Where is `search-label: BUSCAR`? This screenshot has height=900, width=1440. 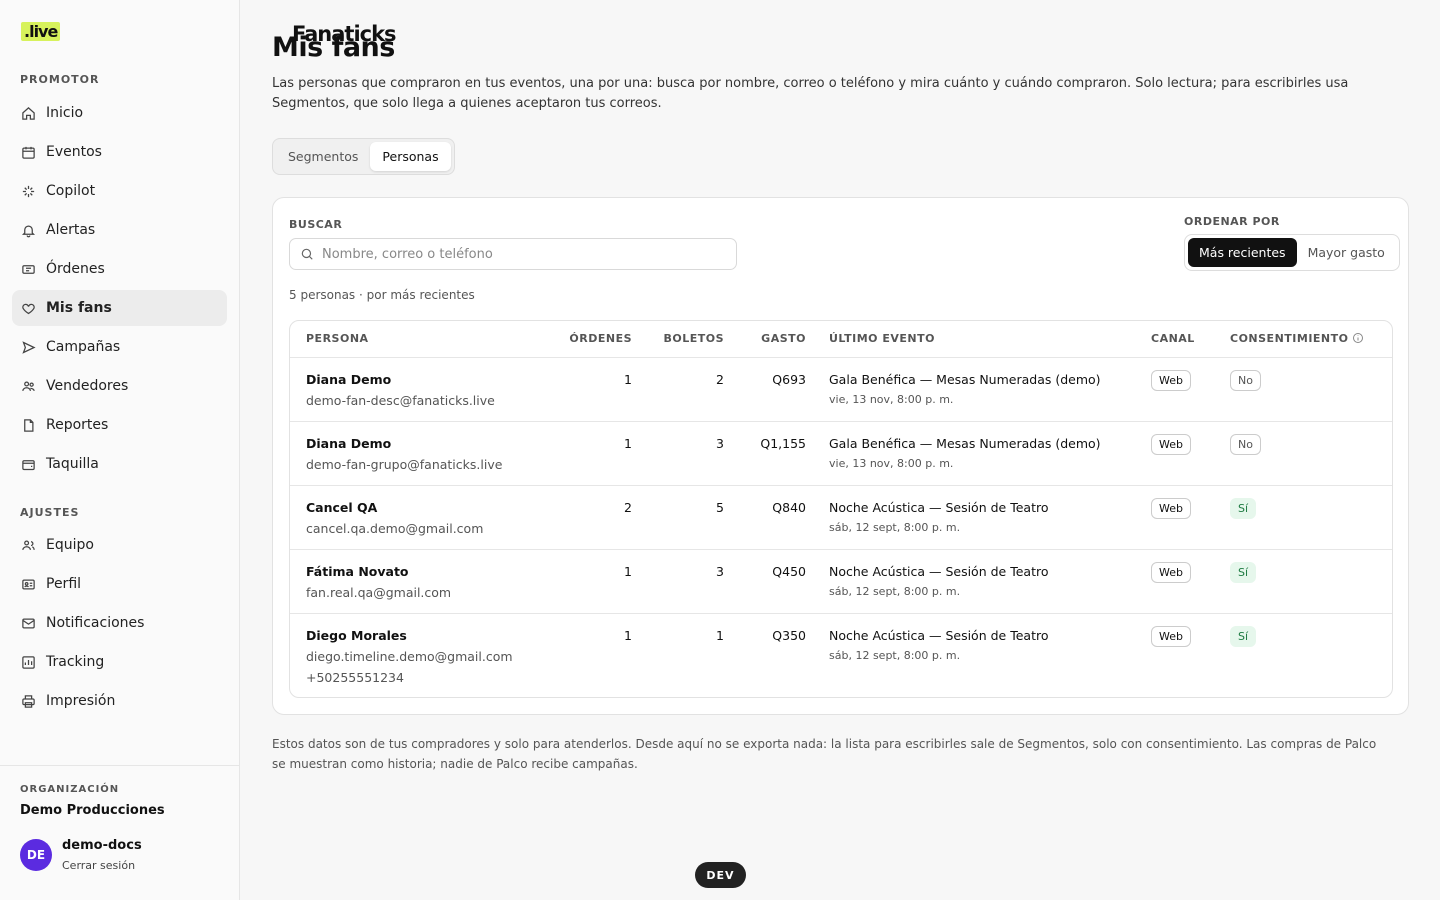 search-label: BUSCAR is located at coordinates (316, 224).